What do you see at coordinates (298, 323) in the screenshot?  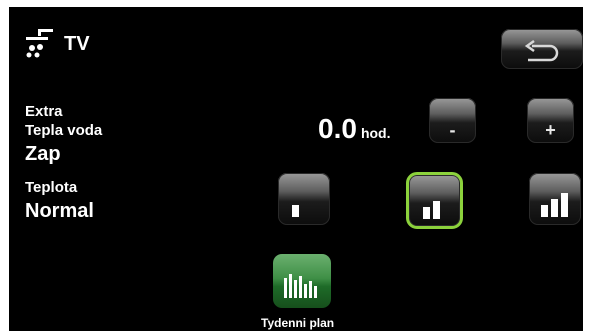 I see `weekly-plan-label: Tydenni plan` at bounding box center [298, 323].